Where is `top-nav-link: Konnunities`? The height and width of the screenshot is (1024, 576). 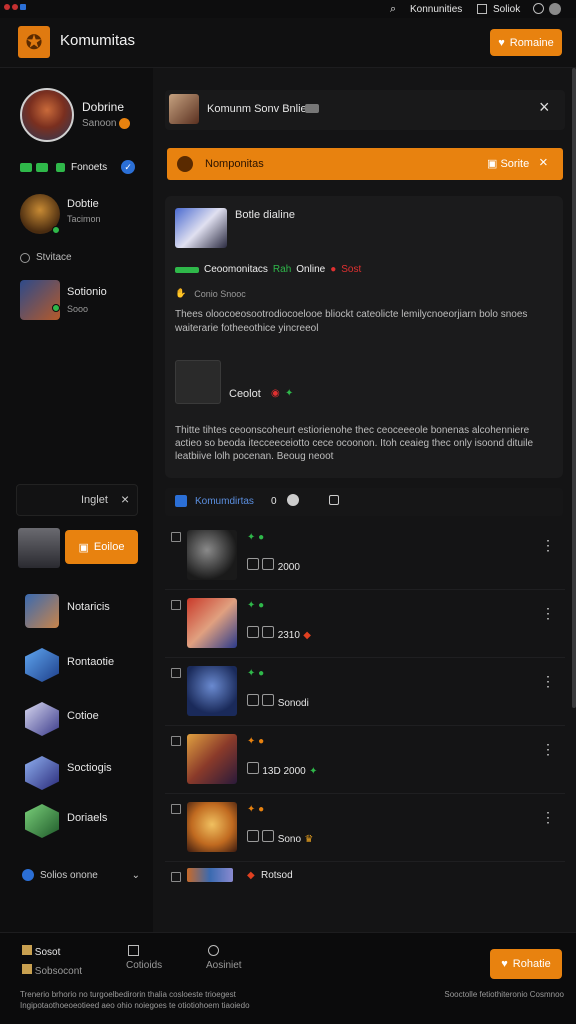 top-nav-link: Konnunities is located at coordinates (436, 9).